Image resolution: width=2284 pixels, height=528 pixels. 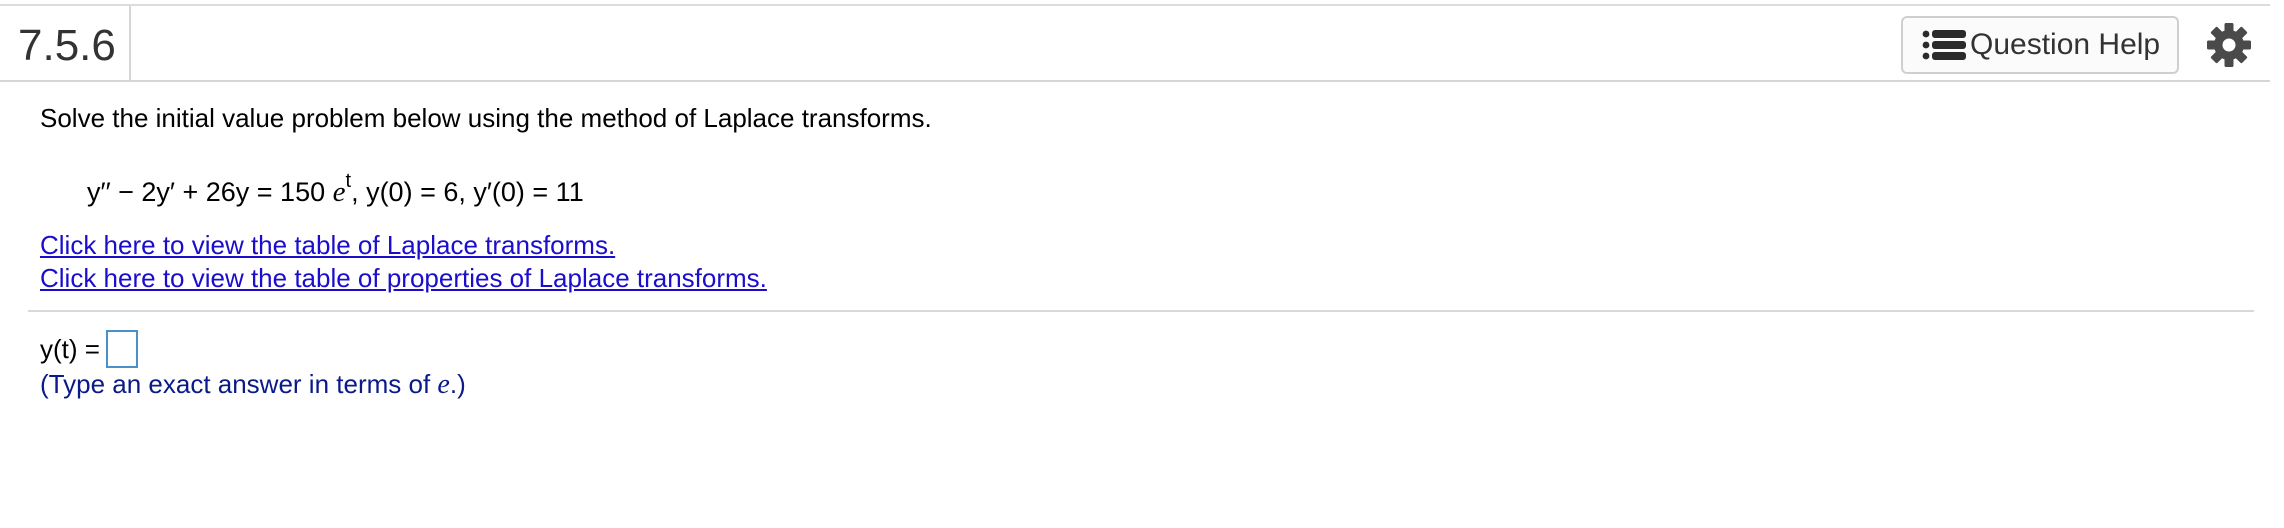 What do you see at coordinates (206, 192) in the screenshot?
I see `equation-lhs: y′′ − 2y′ + 26y = 150` at bounding box center [206, 192].